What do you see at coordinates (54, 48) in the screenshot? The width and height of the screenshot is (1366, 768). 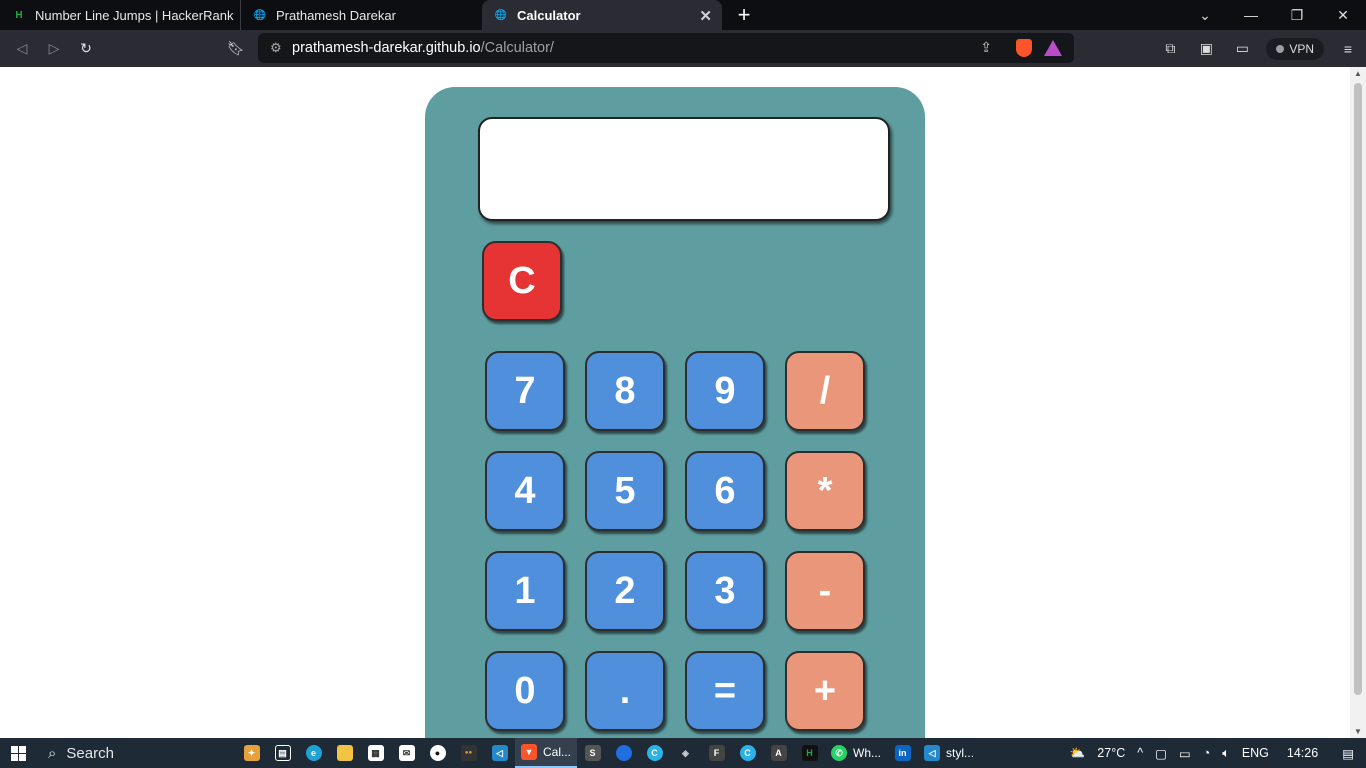 I see `forward-icon: ▷` at bounding box center [54, 48].